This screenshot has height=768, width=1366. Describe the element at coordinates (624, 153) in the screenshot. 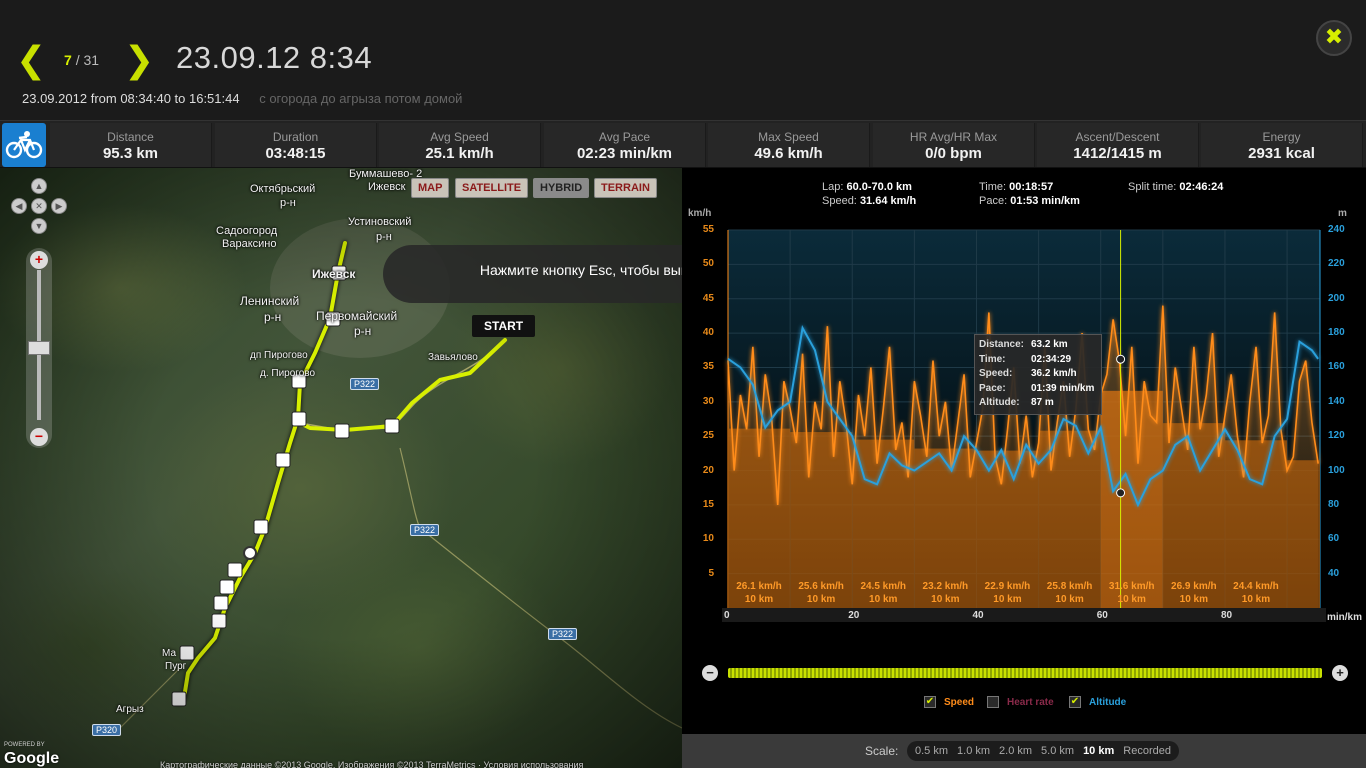

I see `stat-value: 02:23 min/km` at that location.